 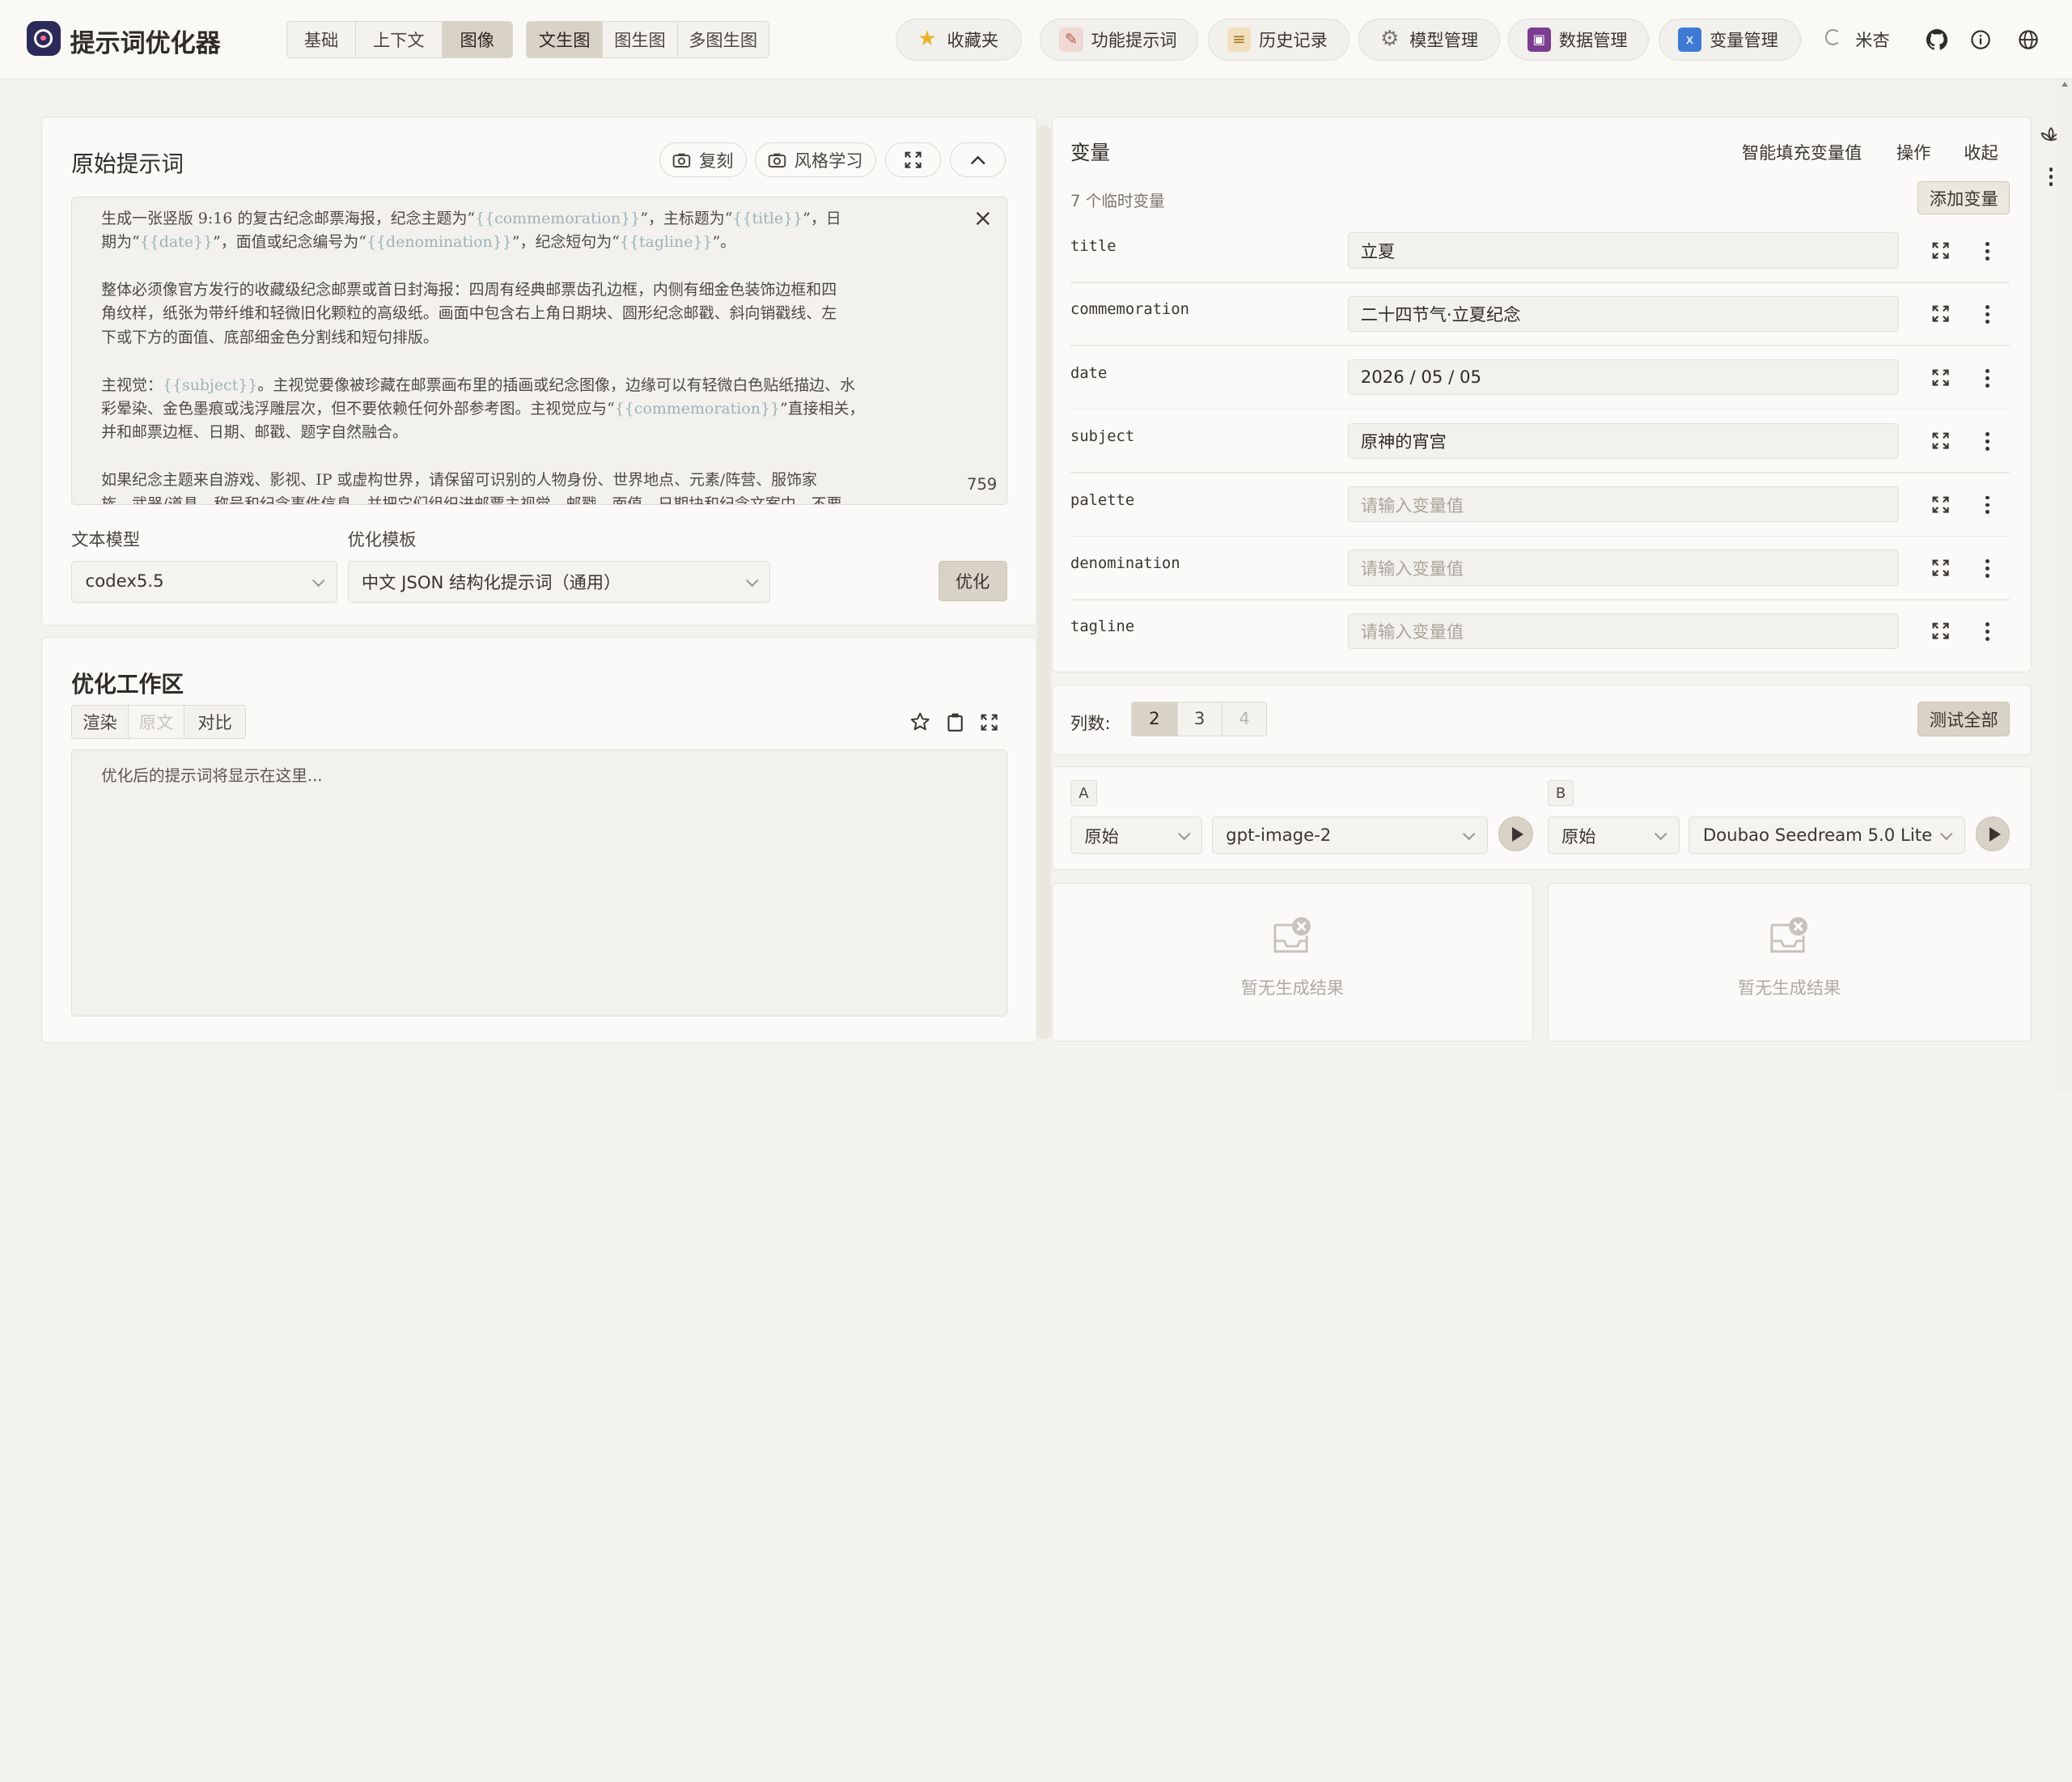 What do you see at coordinates (1937, 39) in the screenshot?
I see `github-icon` at bounding box center [1937, 39].